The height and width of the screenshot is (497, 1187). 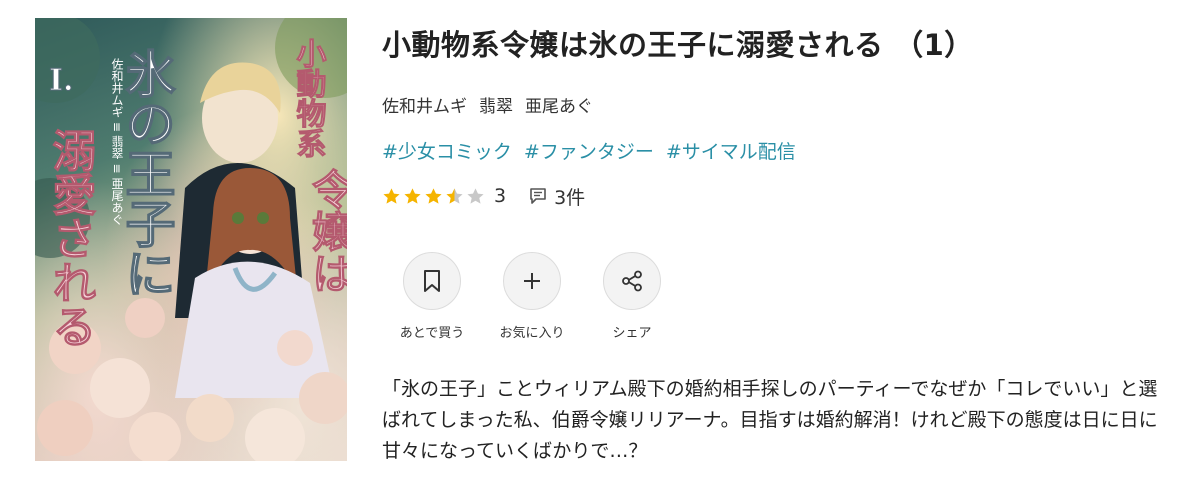 I want to click on buy-later-button: あとで買う, so click(x=432, y=296).